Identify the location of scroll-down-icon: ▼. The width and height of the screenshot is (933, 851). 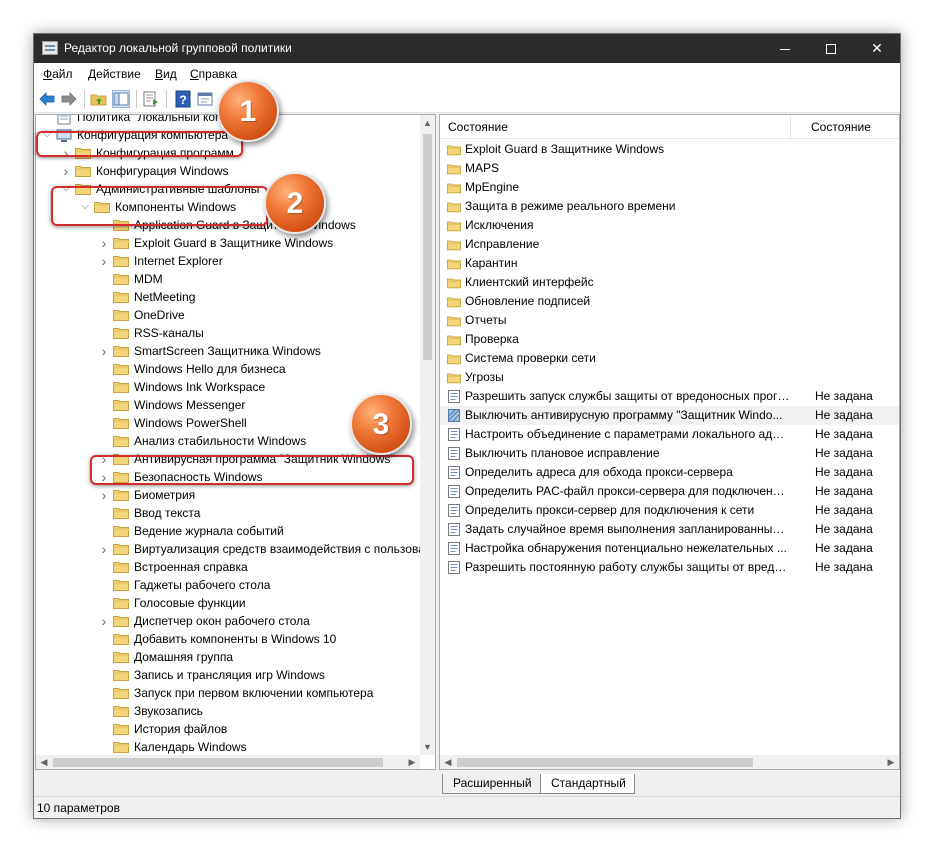
(427, 747).